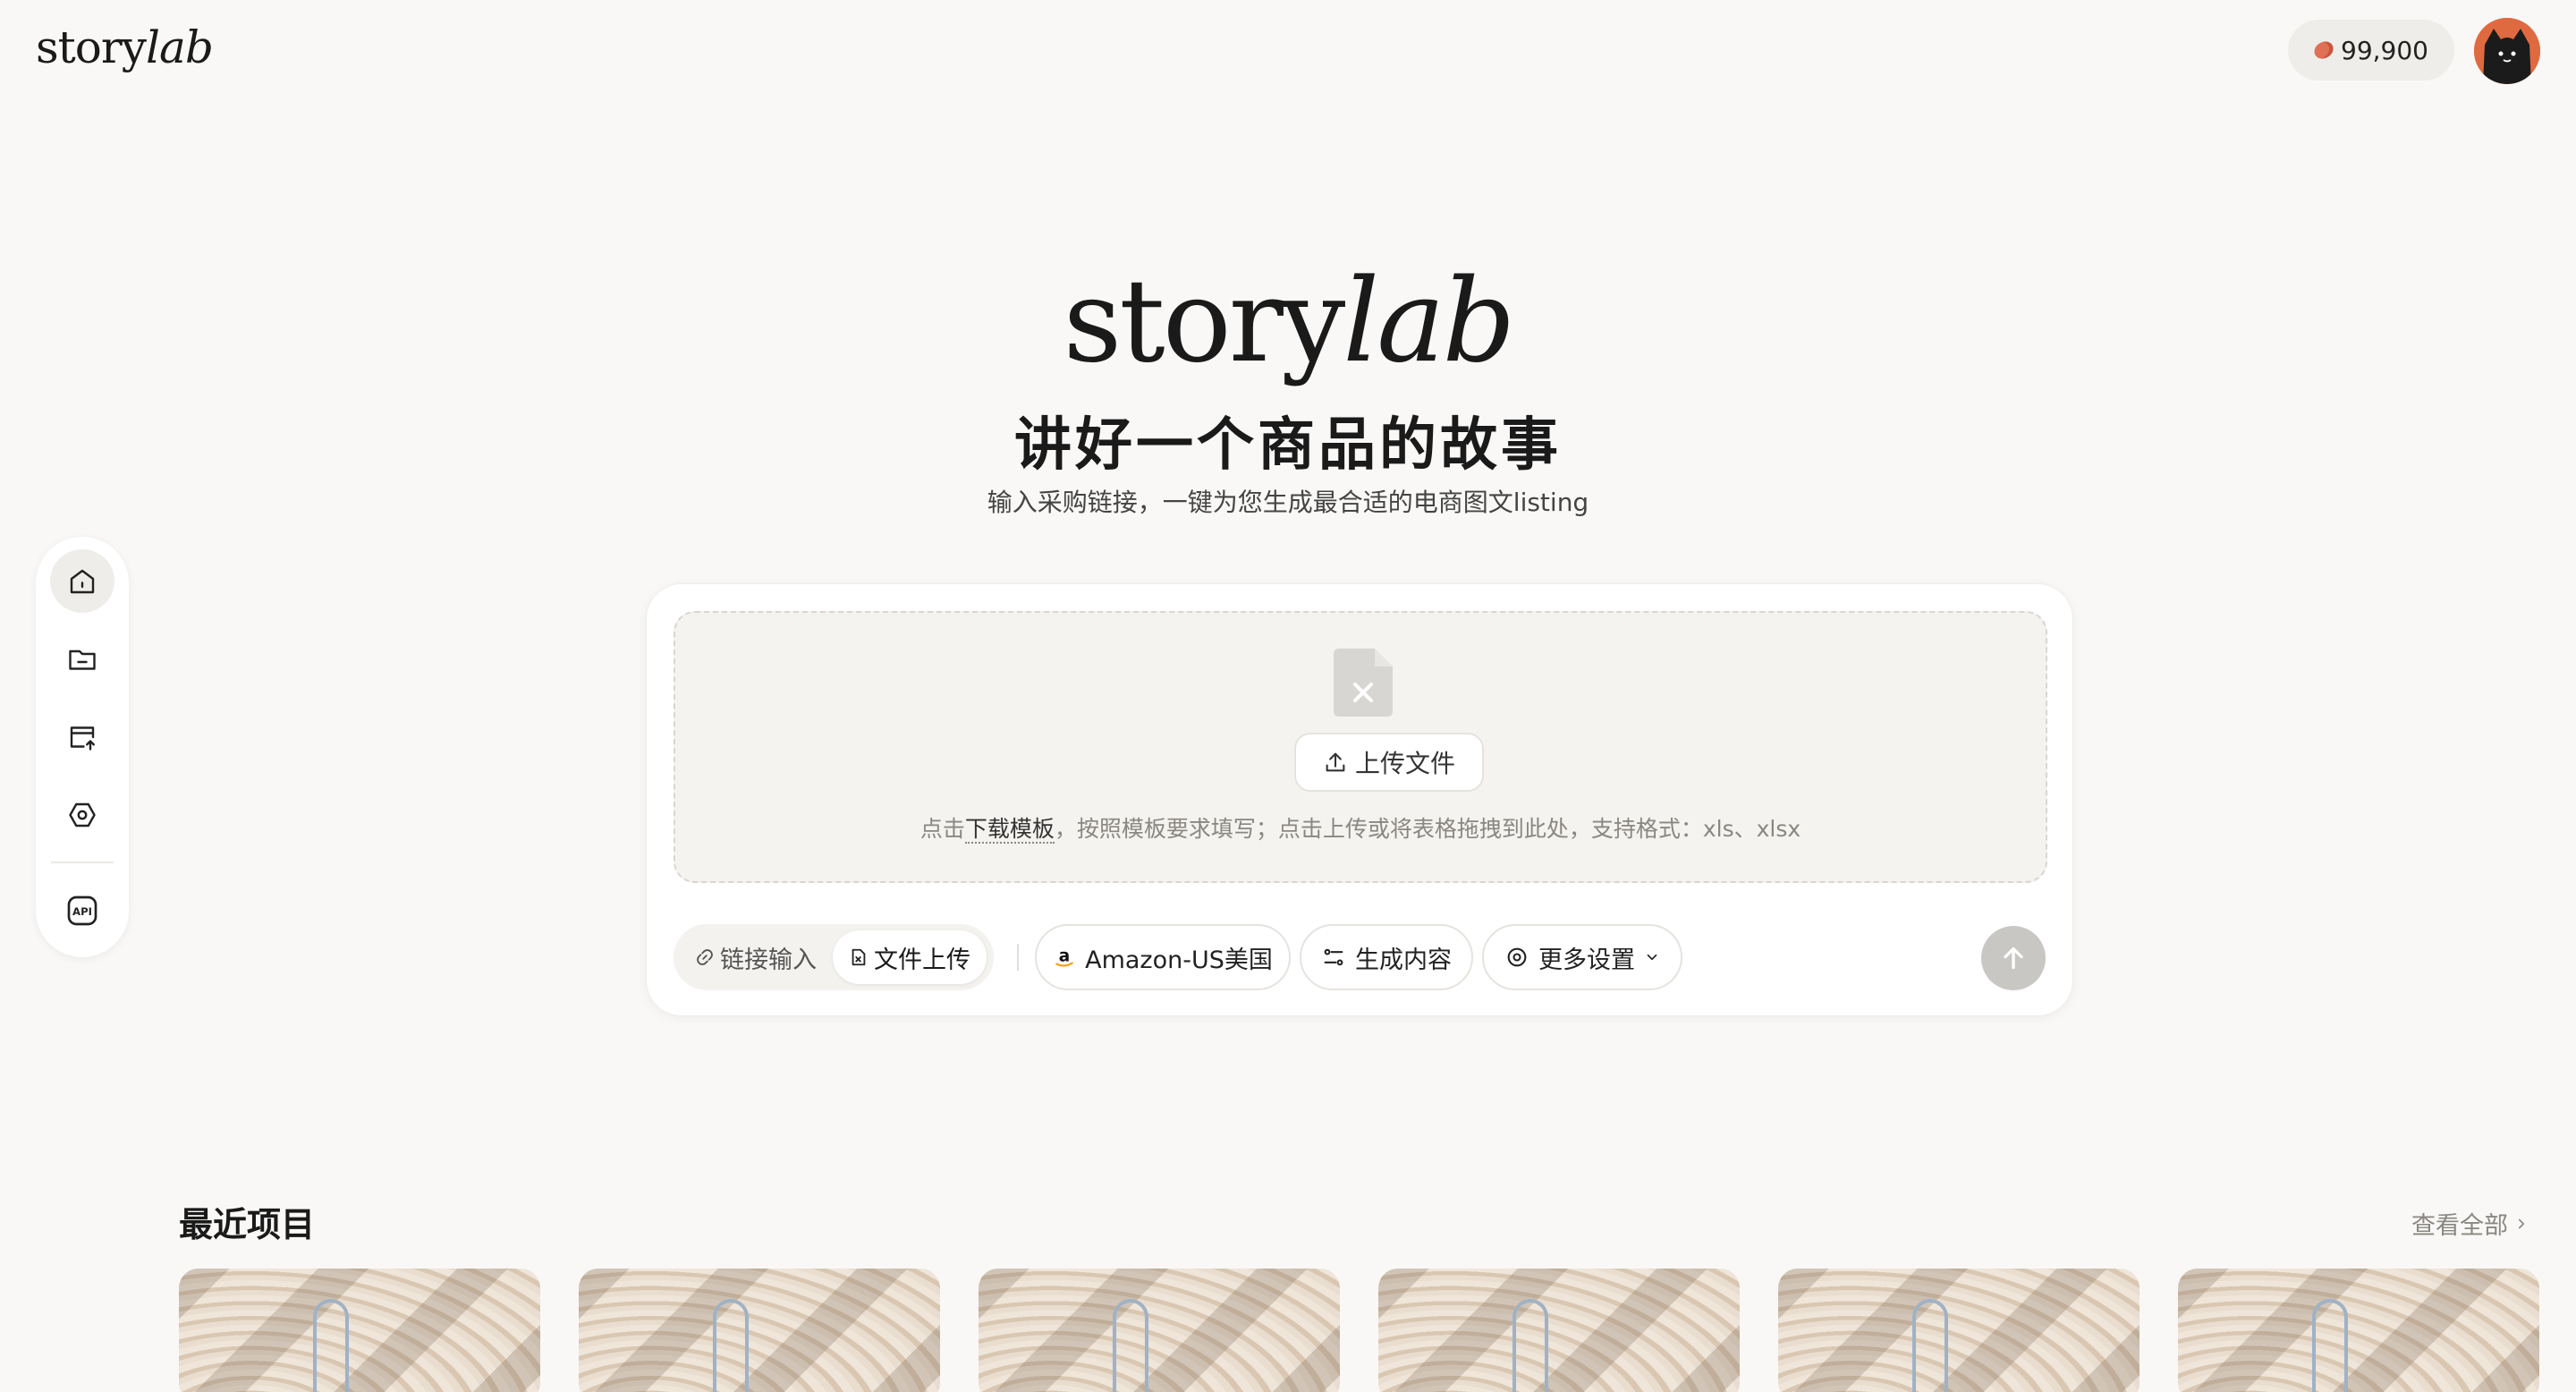 The width and height of the screenshot is (2576, 1392). I want to click on home-icon, so click(82, 581).